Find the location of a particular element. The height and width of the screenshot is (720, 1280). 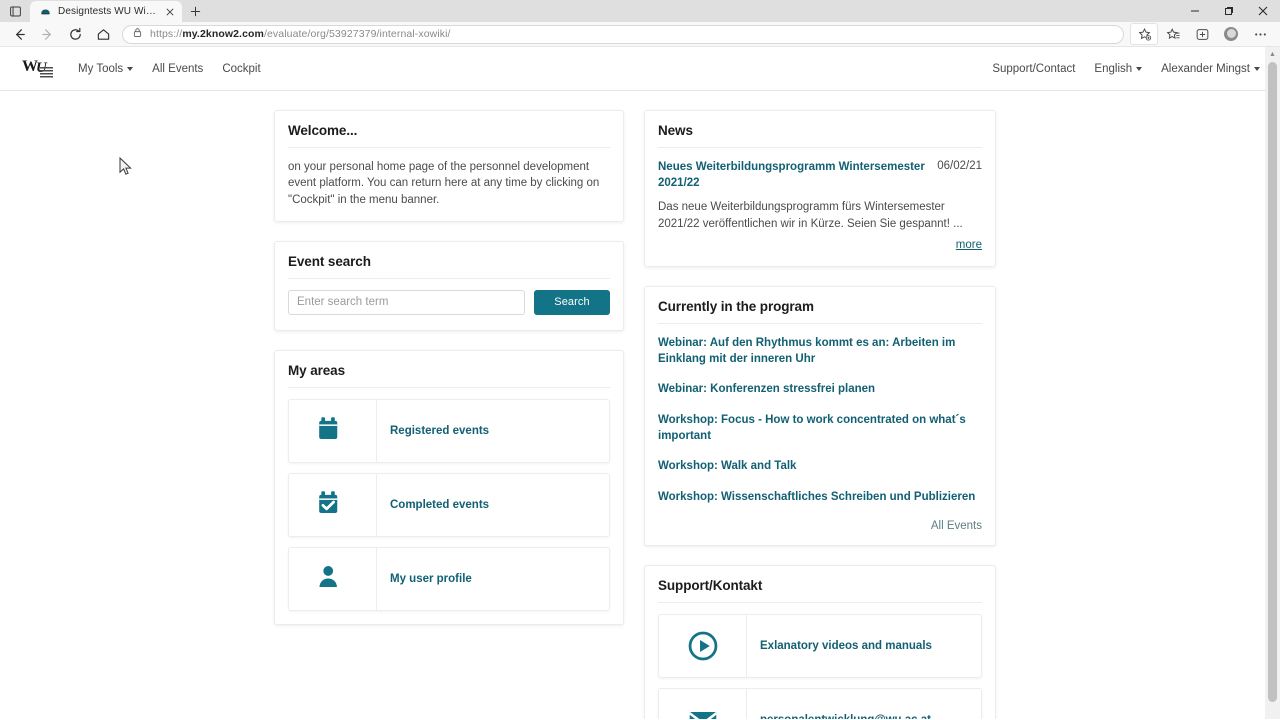

more-options-icon is located at coordinates (1260, 34).